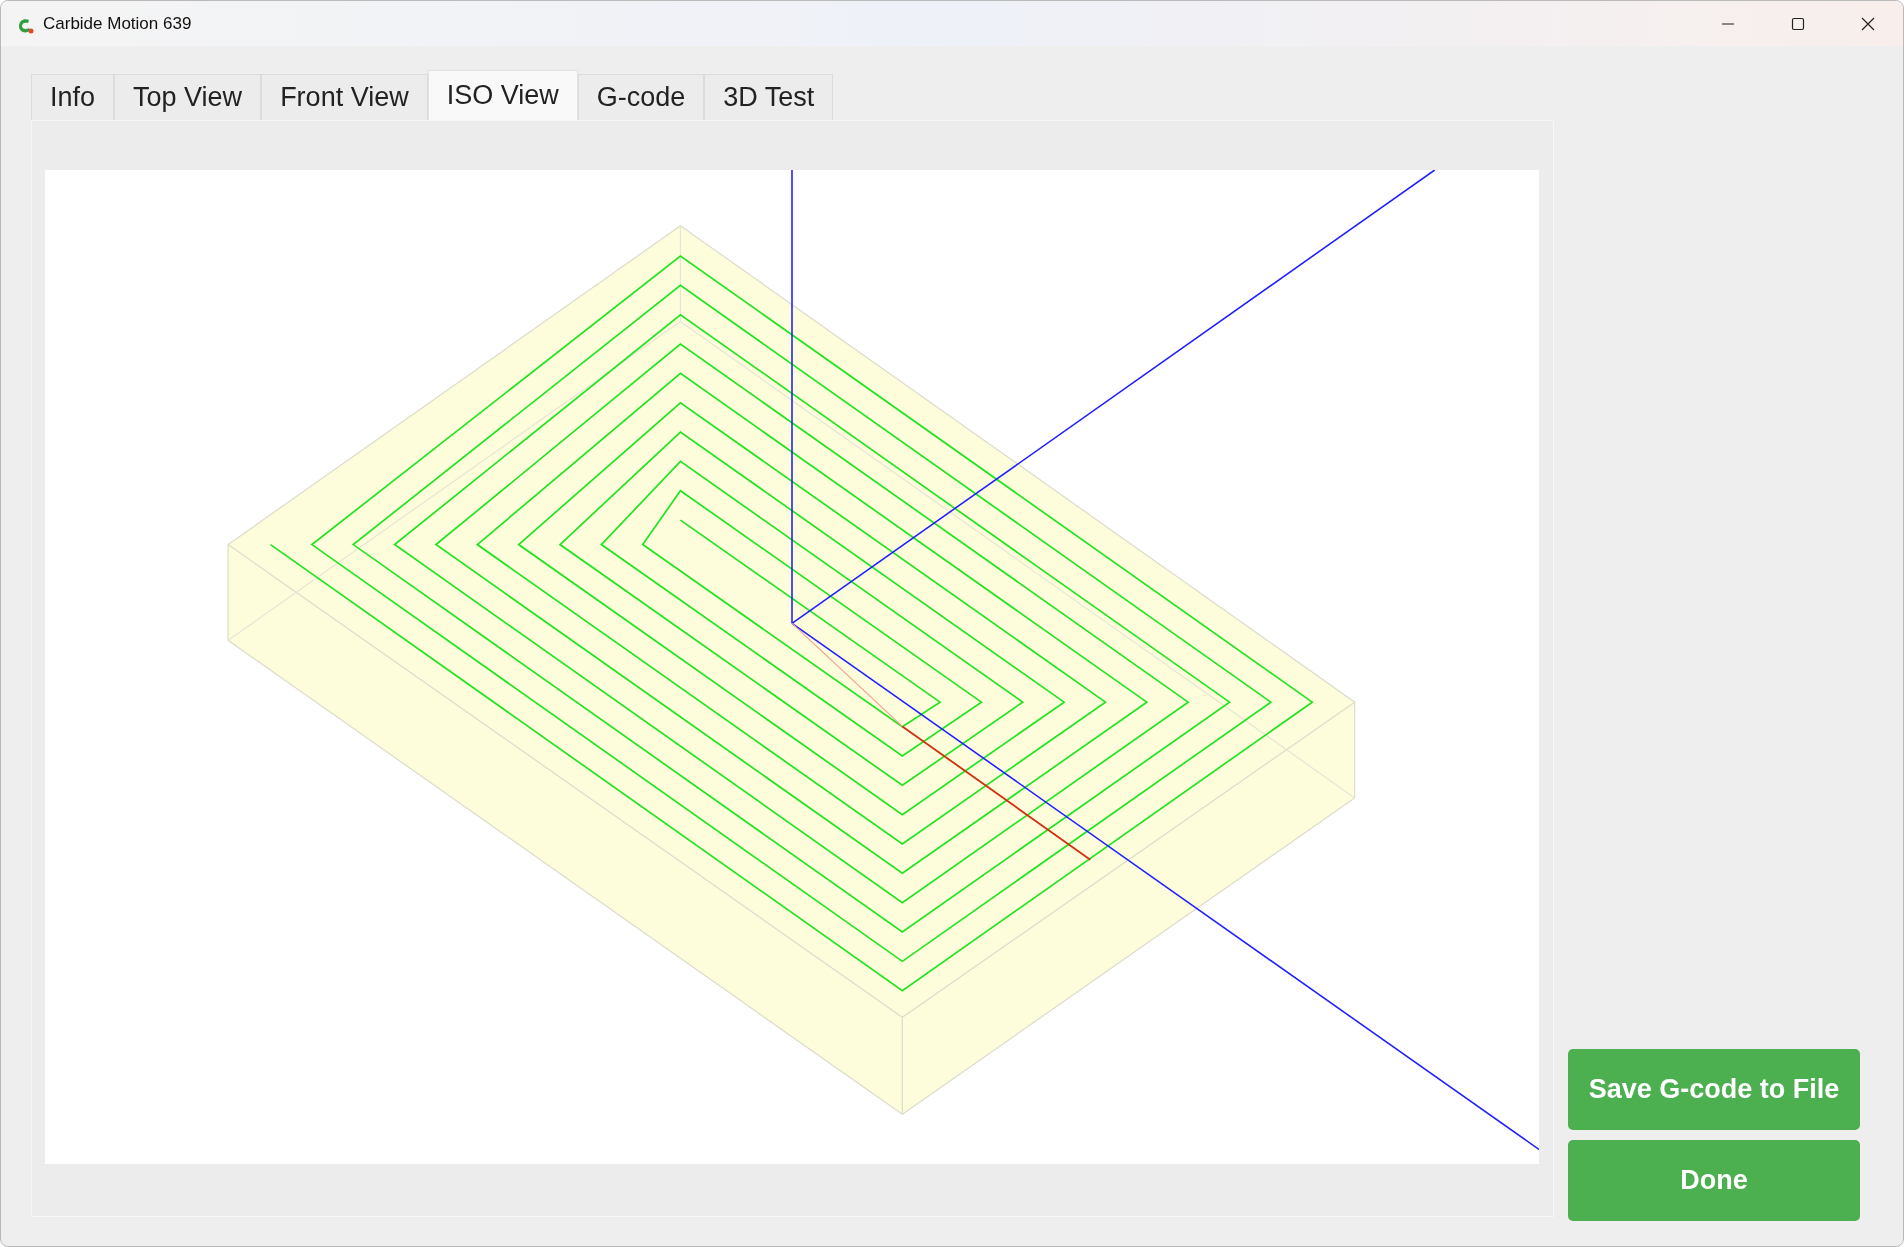 The height and width of the screenshot is (1247, 1904). What do you see at coordinates (1798, 23) in the screenshot?
I see `maximize-icon` at bounding box center [1798, 23].